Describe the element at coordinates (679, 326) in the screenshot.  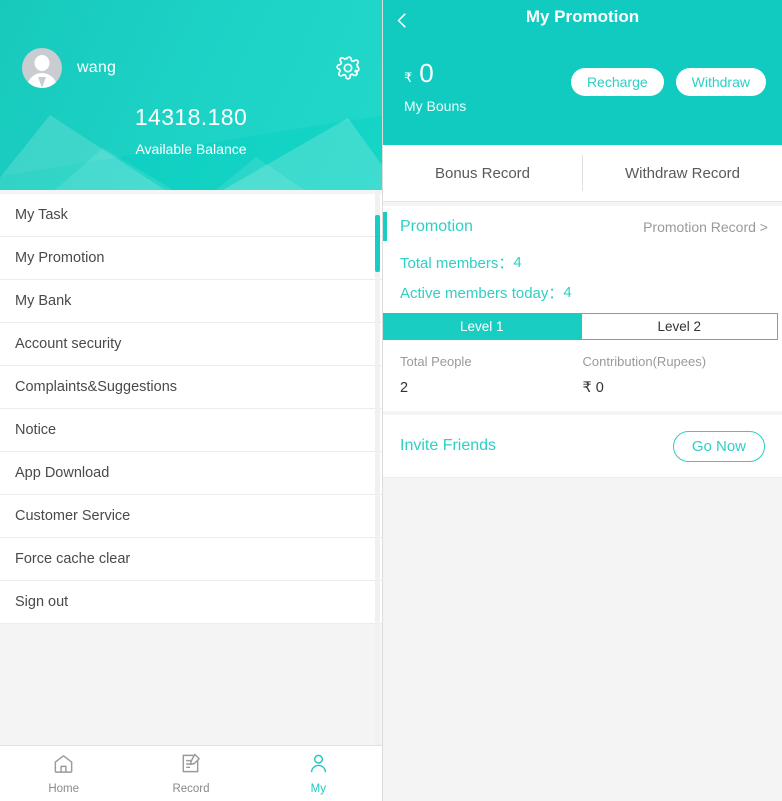
I see `level-tab-2: Level 2` at that location.